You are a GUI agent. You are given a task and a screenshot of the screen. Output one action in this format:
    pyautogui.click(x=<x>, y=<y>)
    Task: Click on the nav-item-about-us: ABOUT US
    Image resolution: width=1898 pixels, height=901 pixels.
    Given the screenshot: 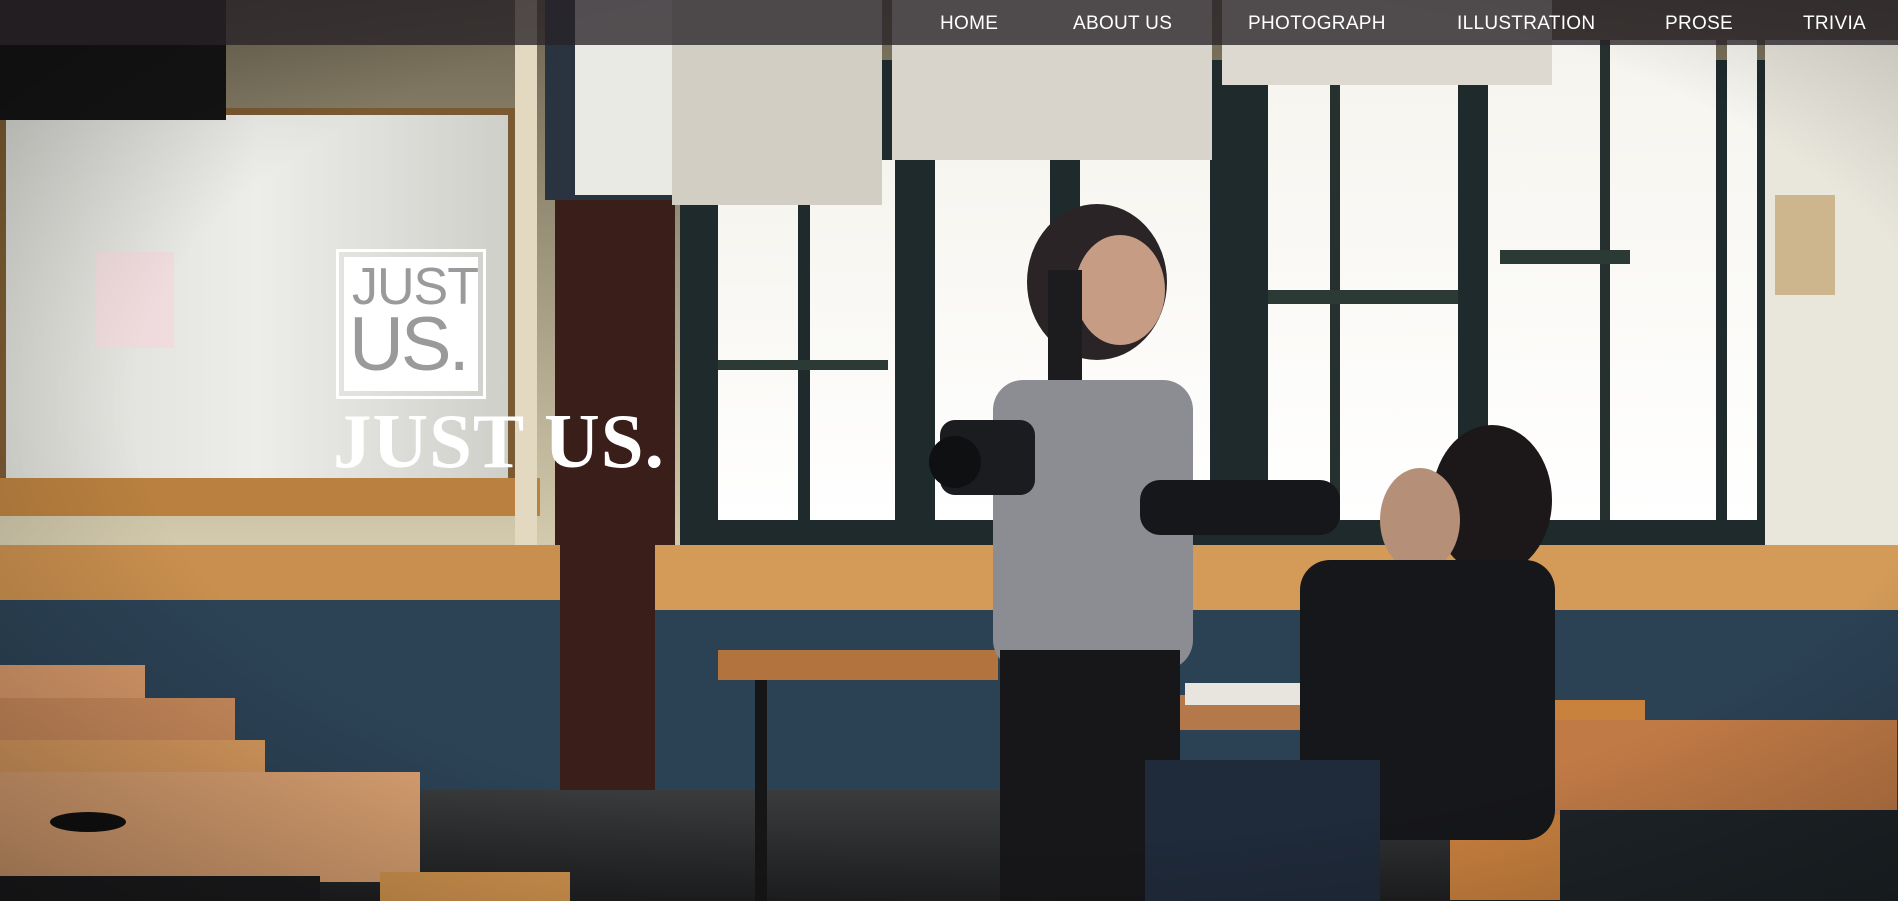 What is the action you would take?
    pyautogui.click(x=1122, y=24)
    